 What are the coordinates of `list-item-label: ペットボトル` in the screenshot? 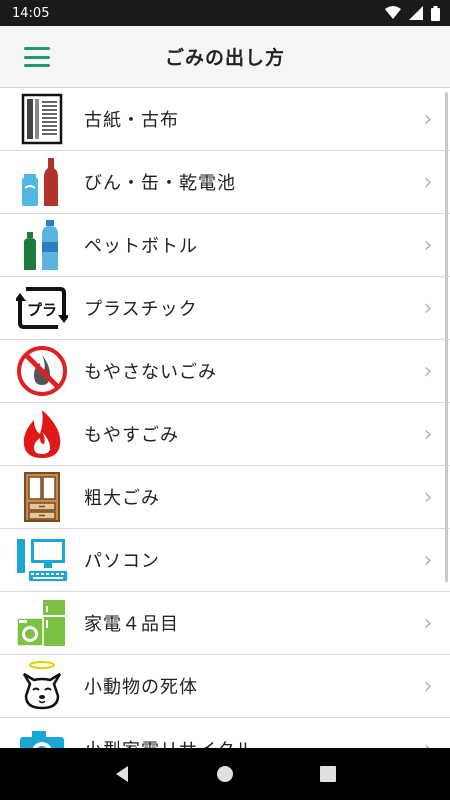 It's located at (141, 246).